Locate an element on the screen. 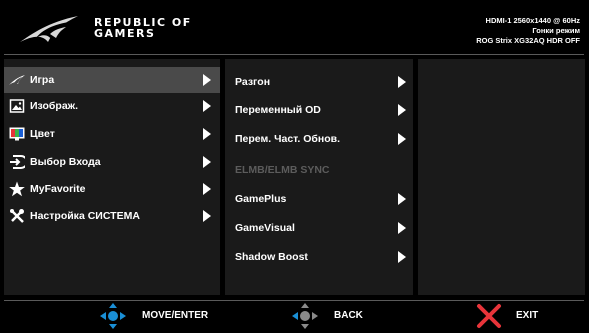  menu-item-system-setup: Настройка СИСТЕМА is located at coordinates (112, 216).